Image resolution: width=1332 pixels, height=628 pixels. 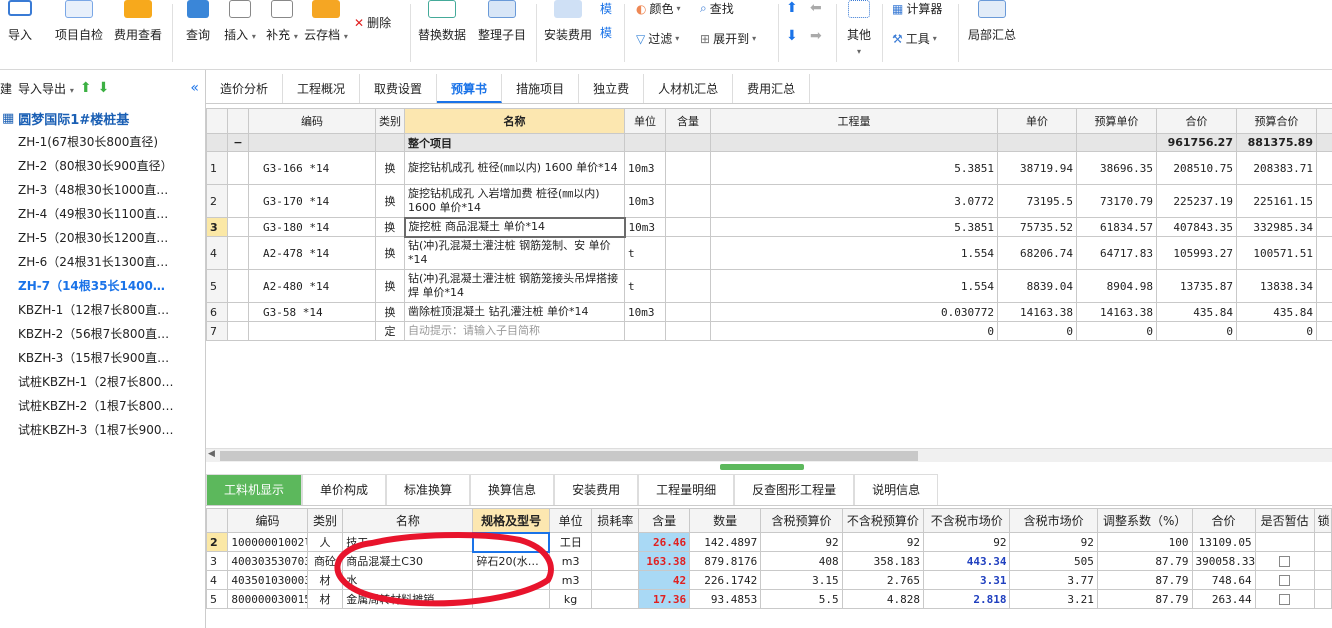 What do you see at coordinates (1276, 201) in the screenshot?
I see `budget-total-cell: 225161.15` at bounding box center [1276, 201].